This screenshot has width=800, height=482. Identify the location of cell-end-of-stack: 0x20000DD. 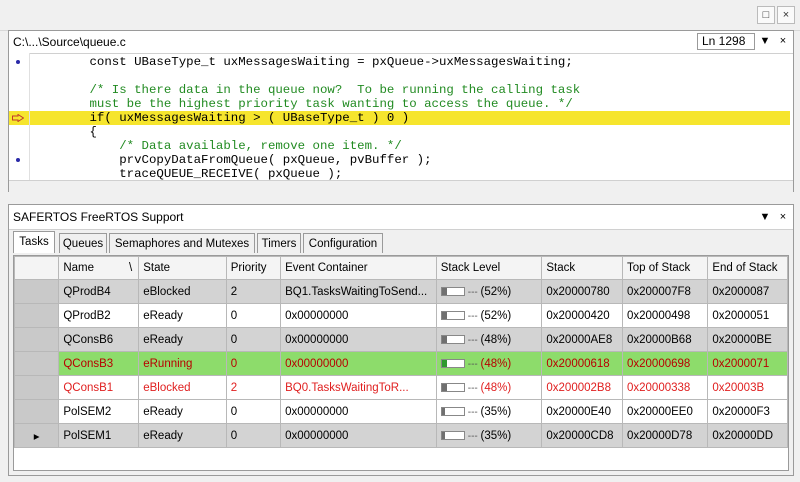
(747, 435).